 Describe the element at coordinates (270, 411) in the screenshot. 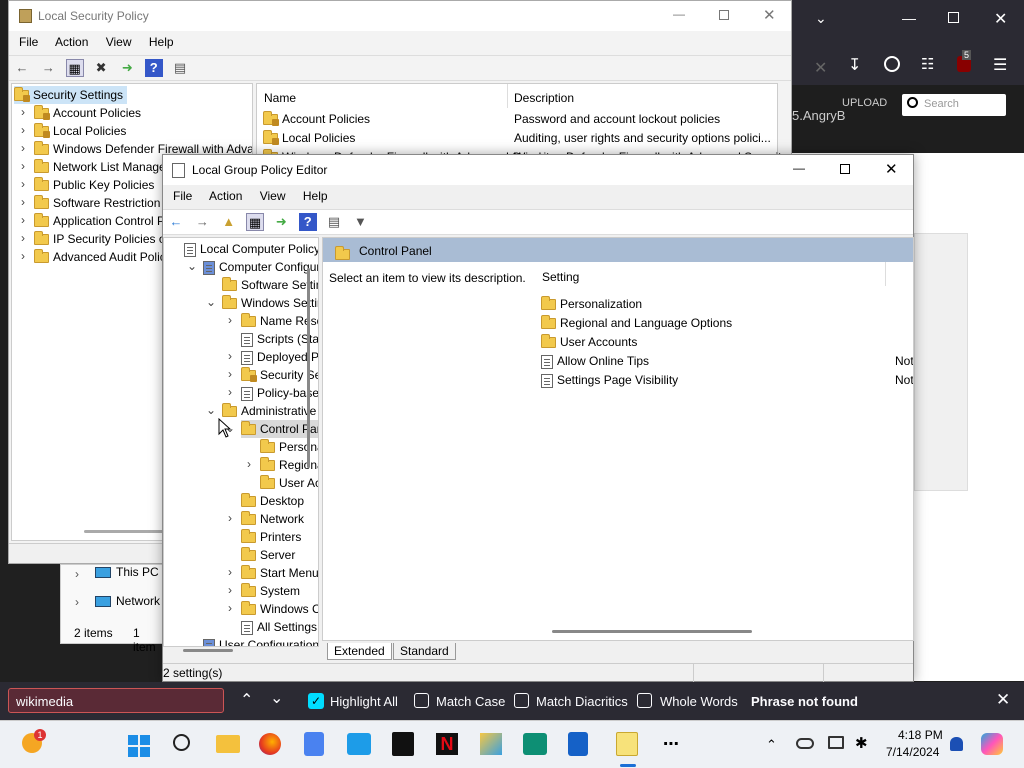

I see `gpe-tree-item: Administrative Templates` at that location.